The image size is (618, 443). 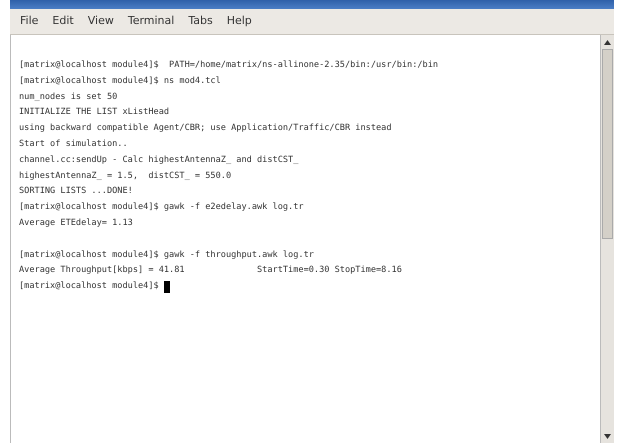 What do you see at coordinates (166, 255) in the screenshot?
I see `terminal-line: [matrix@localhost module4]$ gawk -f throughput.awk log.tr` at bounding box center [166, 255].